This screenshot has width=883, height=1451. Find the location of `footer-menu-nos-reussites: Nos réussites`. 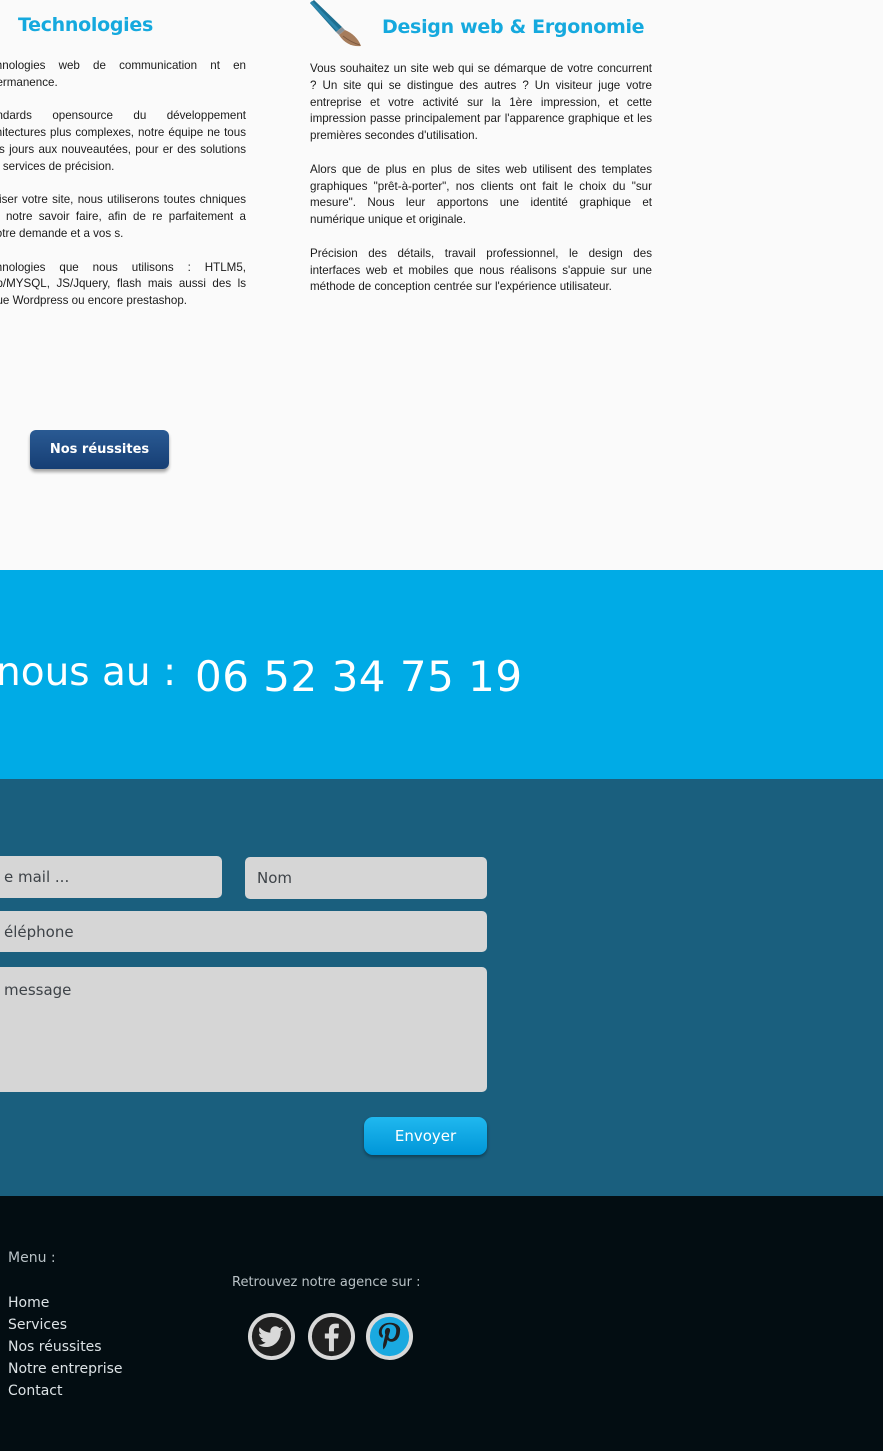

footer-menu-nos-reussites: Nos réussites is located at coordinates (65, 1347).